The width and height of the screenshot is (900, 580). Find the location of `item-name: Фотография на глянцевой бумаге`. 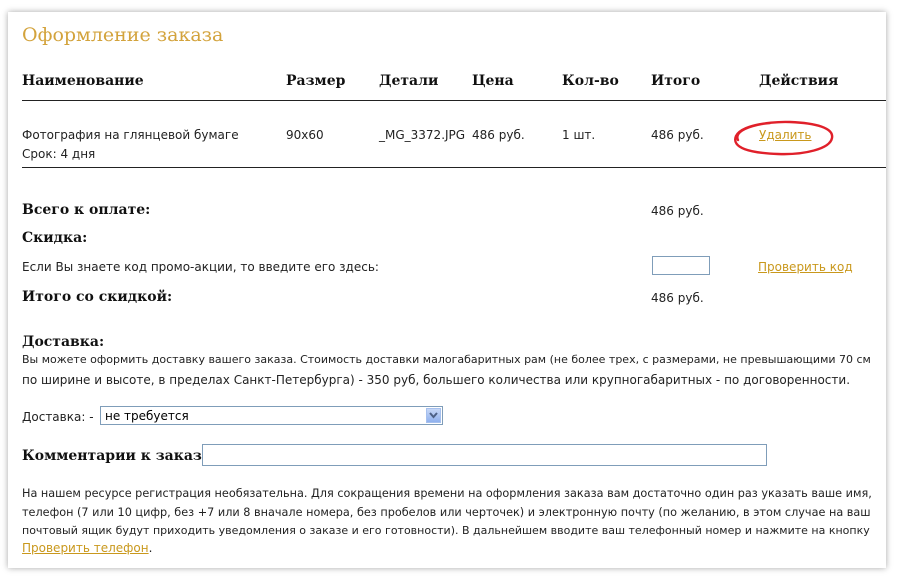

item-name: Фотография на глянцевой бумаге is located at coordinates (130, 135).